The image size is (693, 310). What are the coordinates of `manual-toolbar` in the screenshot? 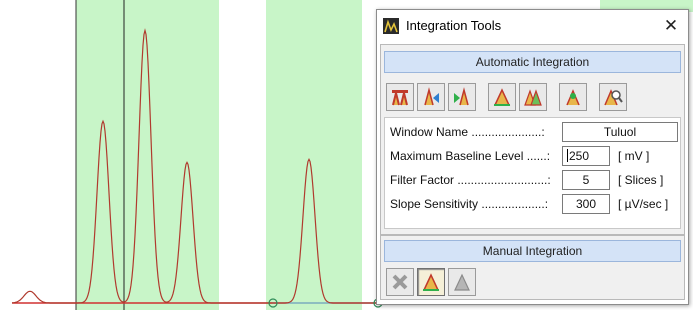 It's located at (431, 282).